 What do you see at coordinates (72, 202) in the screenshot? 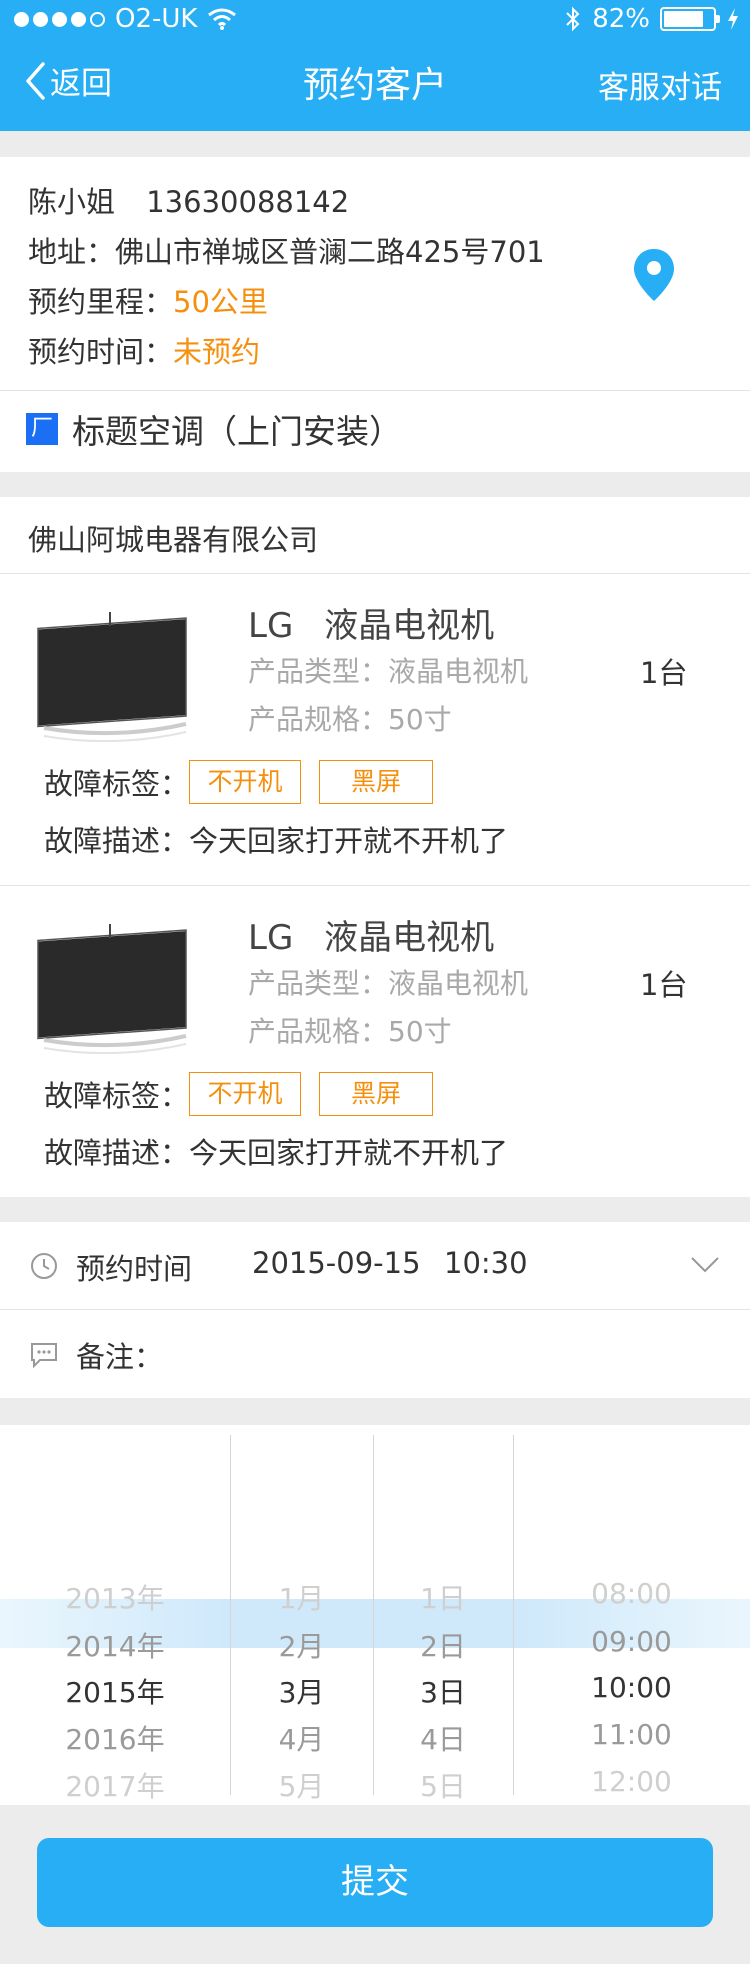
I see `customer-name: 陈小姐` at bounding box center [72, 202].